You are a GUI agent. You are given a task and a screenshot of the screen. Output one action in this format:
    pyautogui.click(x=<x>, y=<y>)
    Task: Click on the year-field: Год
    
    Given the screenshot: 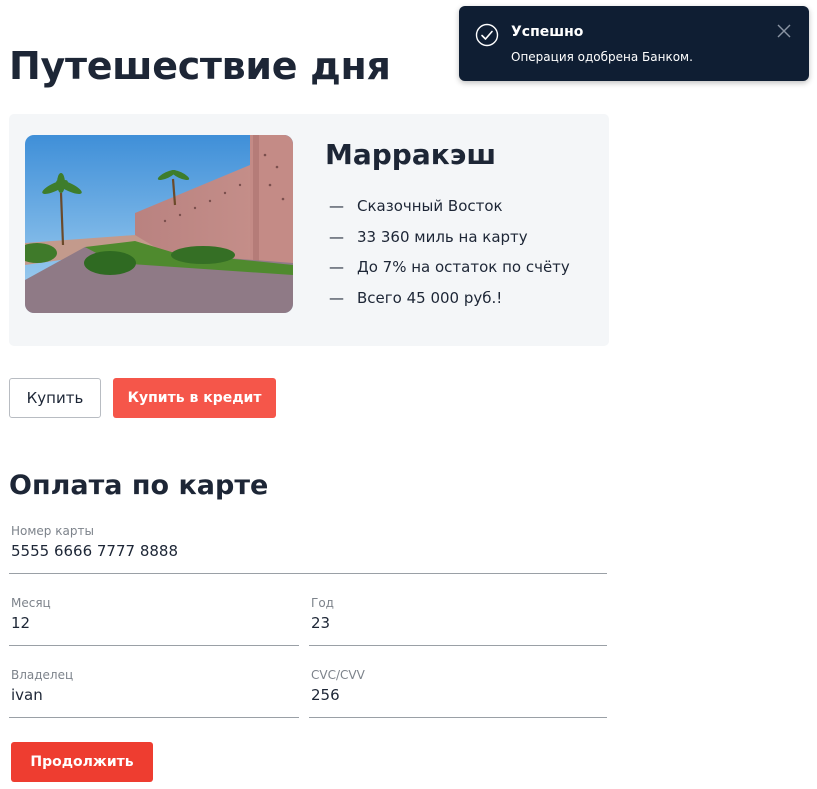 What is the action you would take?
    pyautogui.click(x=458, y=621)
    